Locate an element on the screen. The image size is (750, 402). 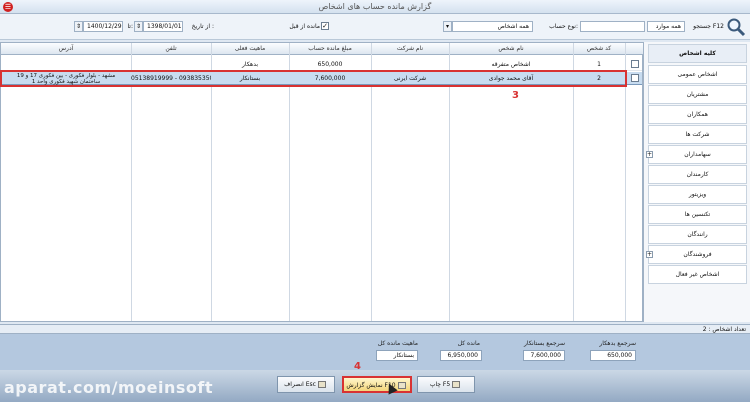
column-header-phone: تلفن is located at coordinates (171, 49).